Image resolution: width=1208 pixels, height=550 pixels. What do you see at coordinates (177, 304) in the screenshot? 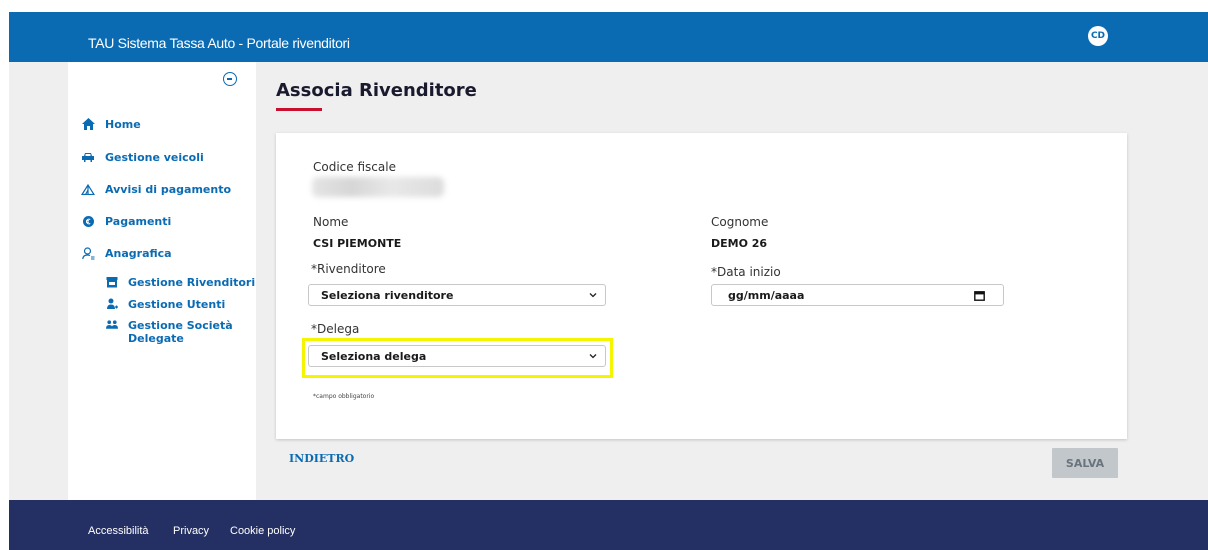
I see `sidebar-subitem-label: Gestione Utenti` at bounding box center [177, 304].